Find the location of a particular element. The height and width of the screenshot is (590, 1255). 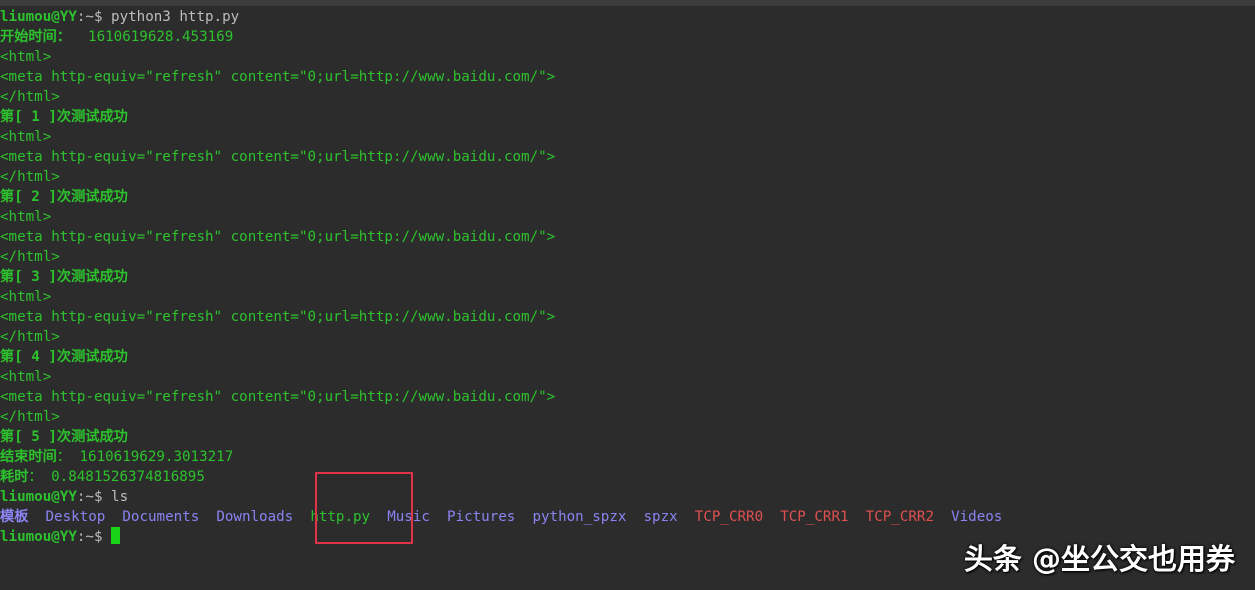

ls-entry: Documents is located at coordinates (161, 517).